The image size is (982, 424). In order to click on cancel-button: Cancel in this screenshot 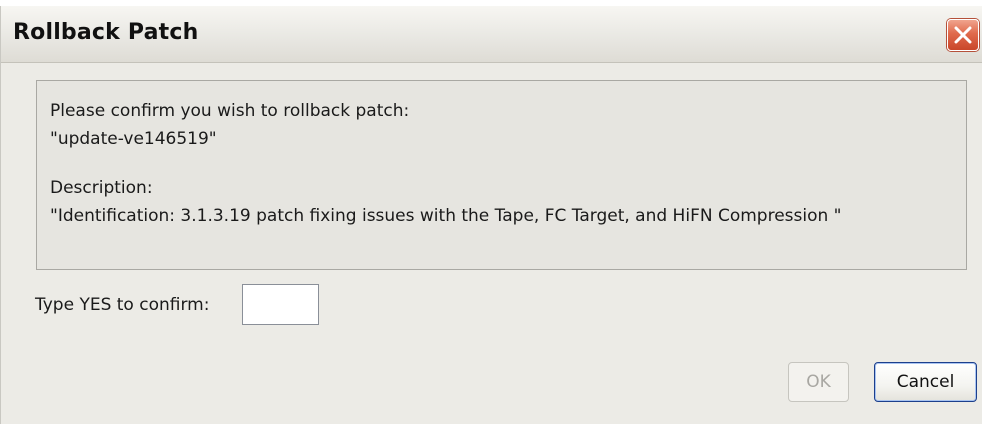, I will do `click(925, 382)`.